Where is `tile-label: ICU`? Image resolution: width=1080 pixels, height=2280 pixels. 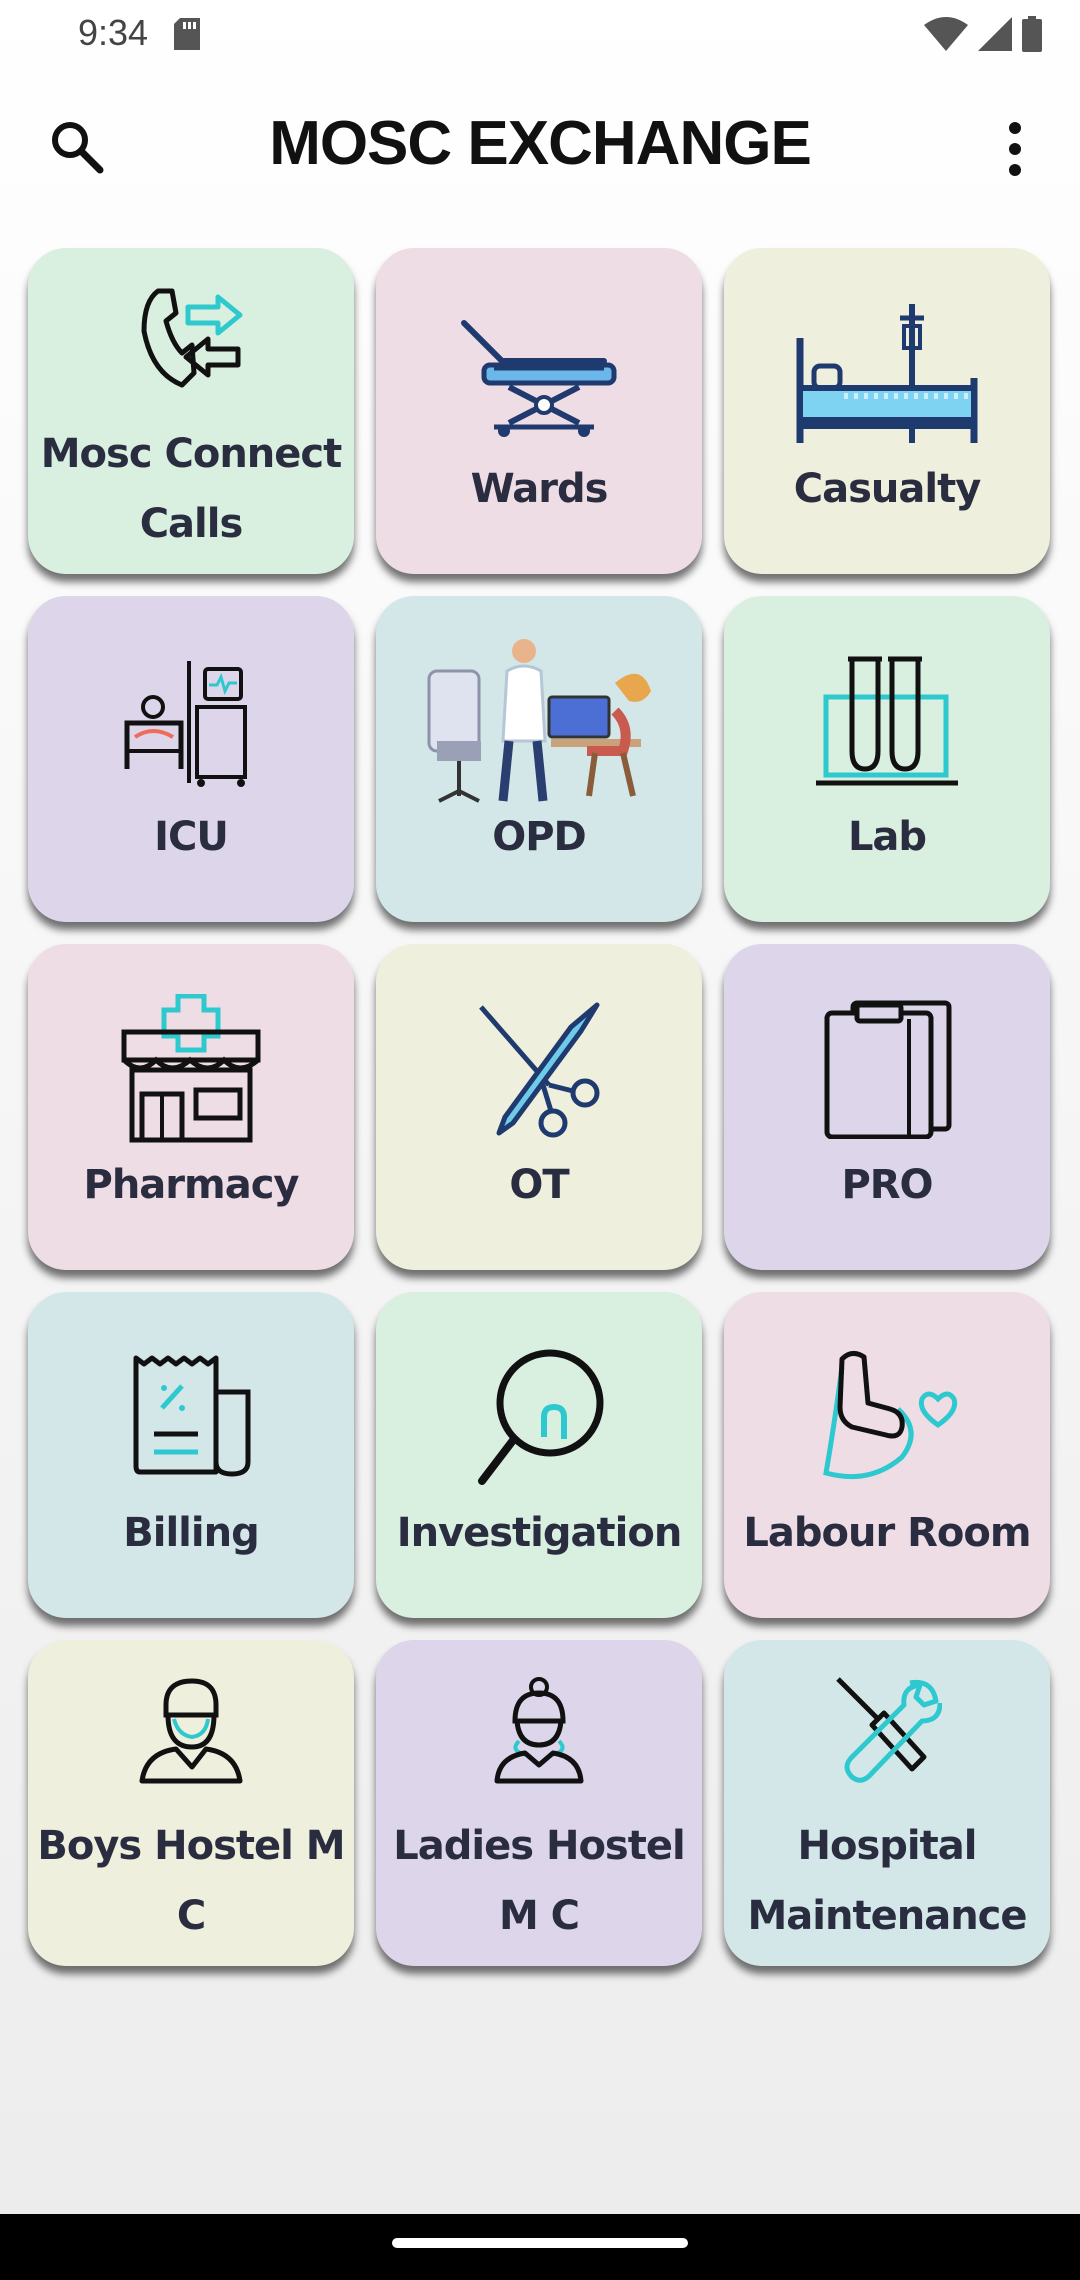
tile-label: ICU is located at coordinates (191, 837).